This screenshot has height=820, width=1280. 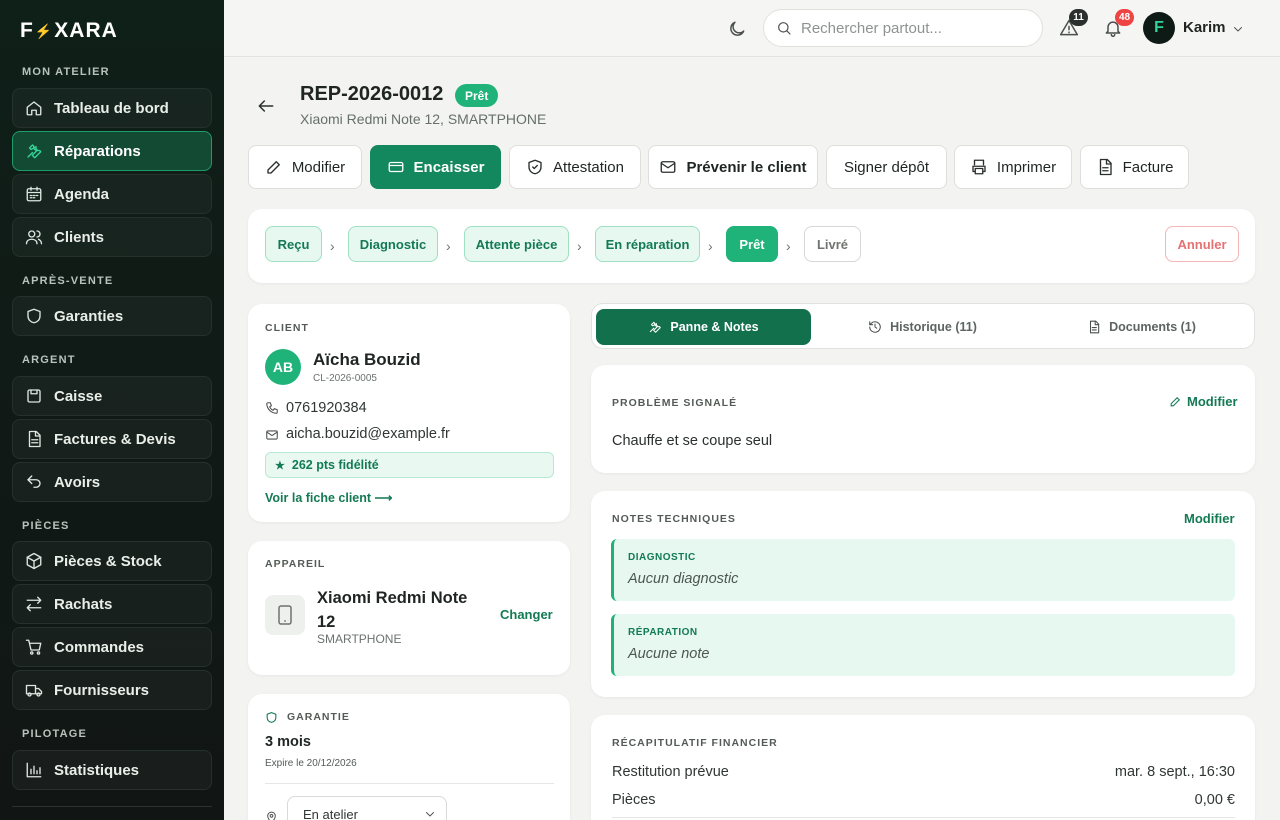 What do you see at coordinates (266, 106) in the screenshot?
I see `back-arrow-icon` at bounding box center [266, 106].